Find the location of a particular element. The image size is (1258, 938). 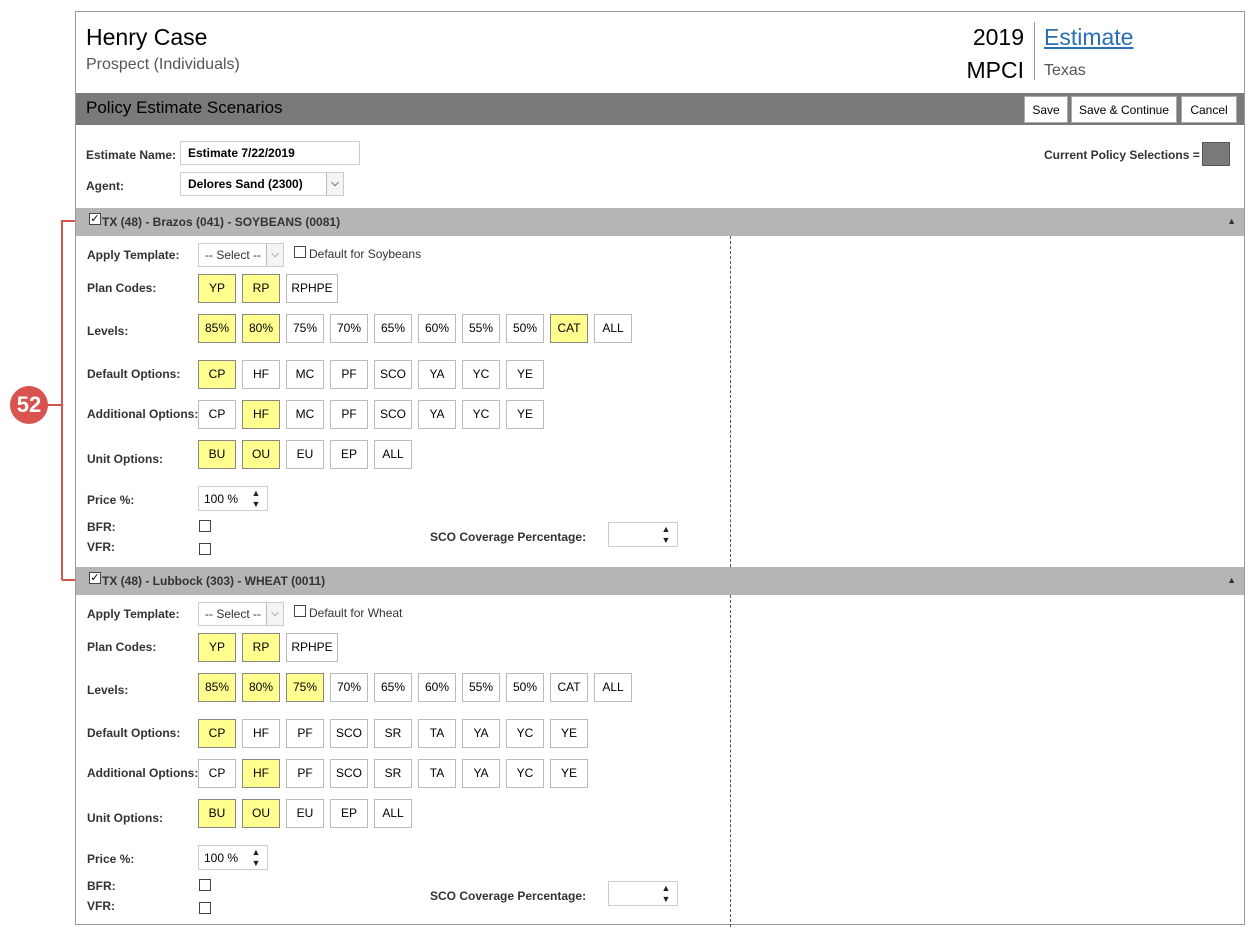

additional-option-button: TA is located at coordinates (437, 773).